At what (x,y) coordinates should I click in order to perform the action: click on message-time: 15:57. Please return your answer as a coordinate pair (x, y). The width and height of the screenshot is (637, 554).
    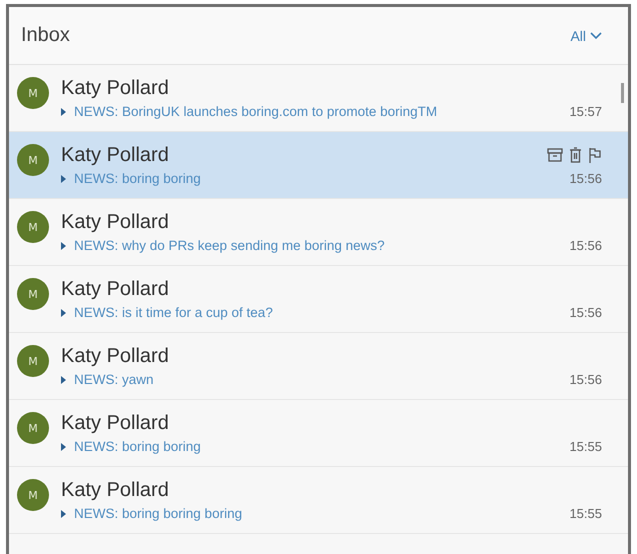
    Looking at the image, I should click on (585, 111).